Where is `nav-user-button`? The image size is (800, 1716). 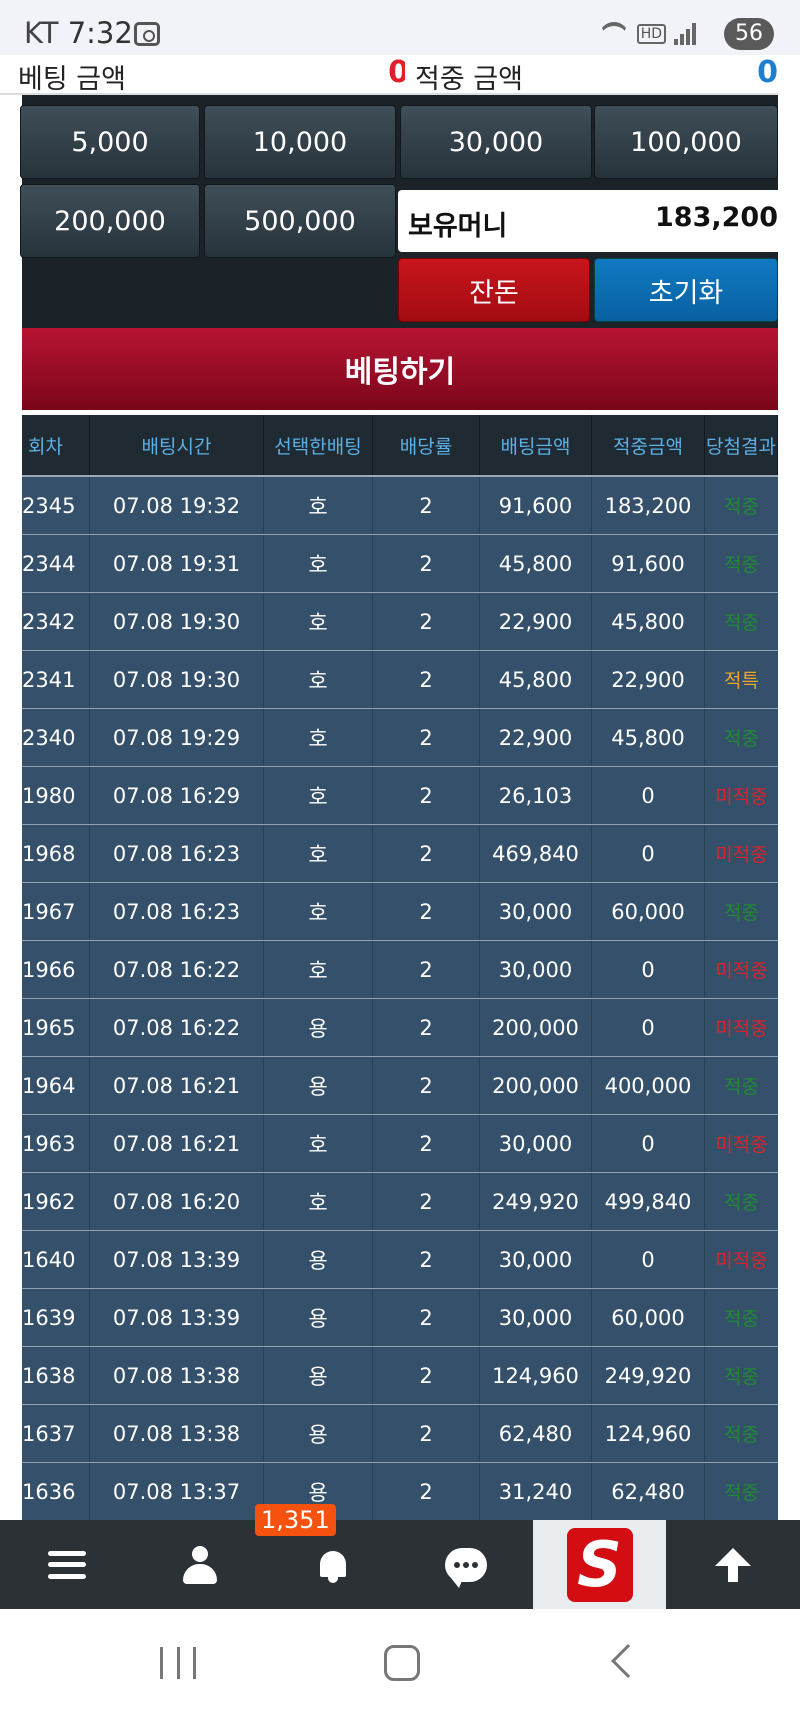
nav-user-button is located at coordinates (199, 1564).